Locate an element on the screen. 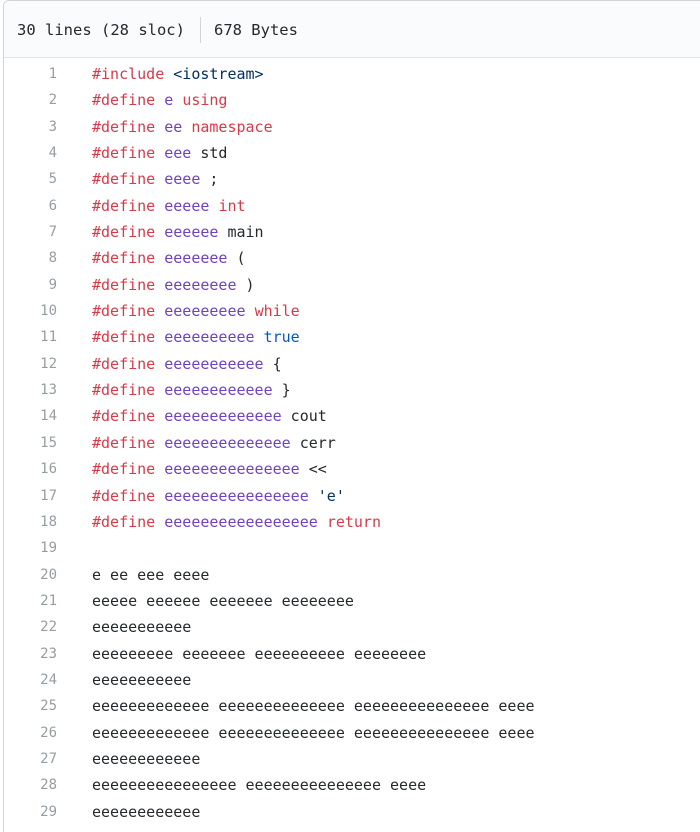 Image resolution: width=700 pixels, height=832 pixels. line-number: 9 is located at coordinates (30, 285).